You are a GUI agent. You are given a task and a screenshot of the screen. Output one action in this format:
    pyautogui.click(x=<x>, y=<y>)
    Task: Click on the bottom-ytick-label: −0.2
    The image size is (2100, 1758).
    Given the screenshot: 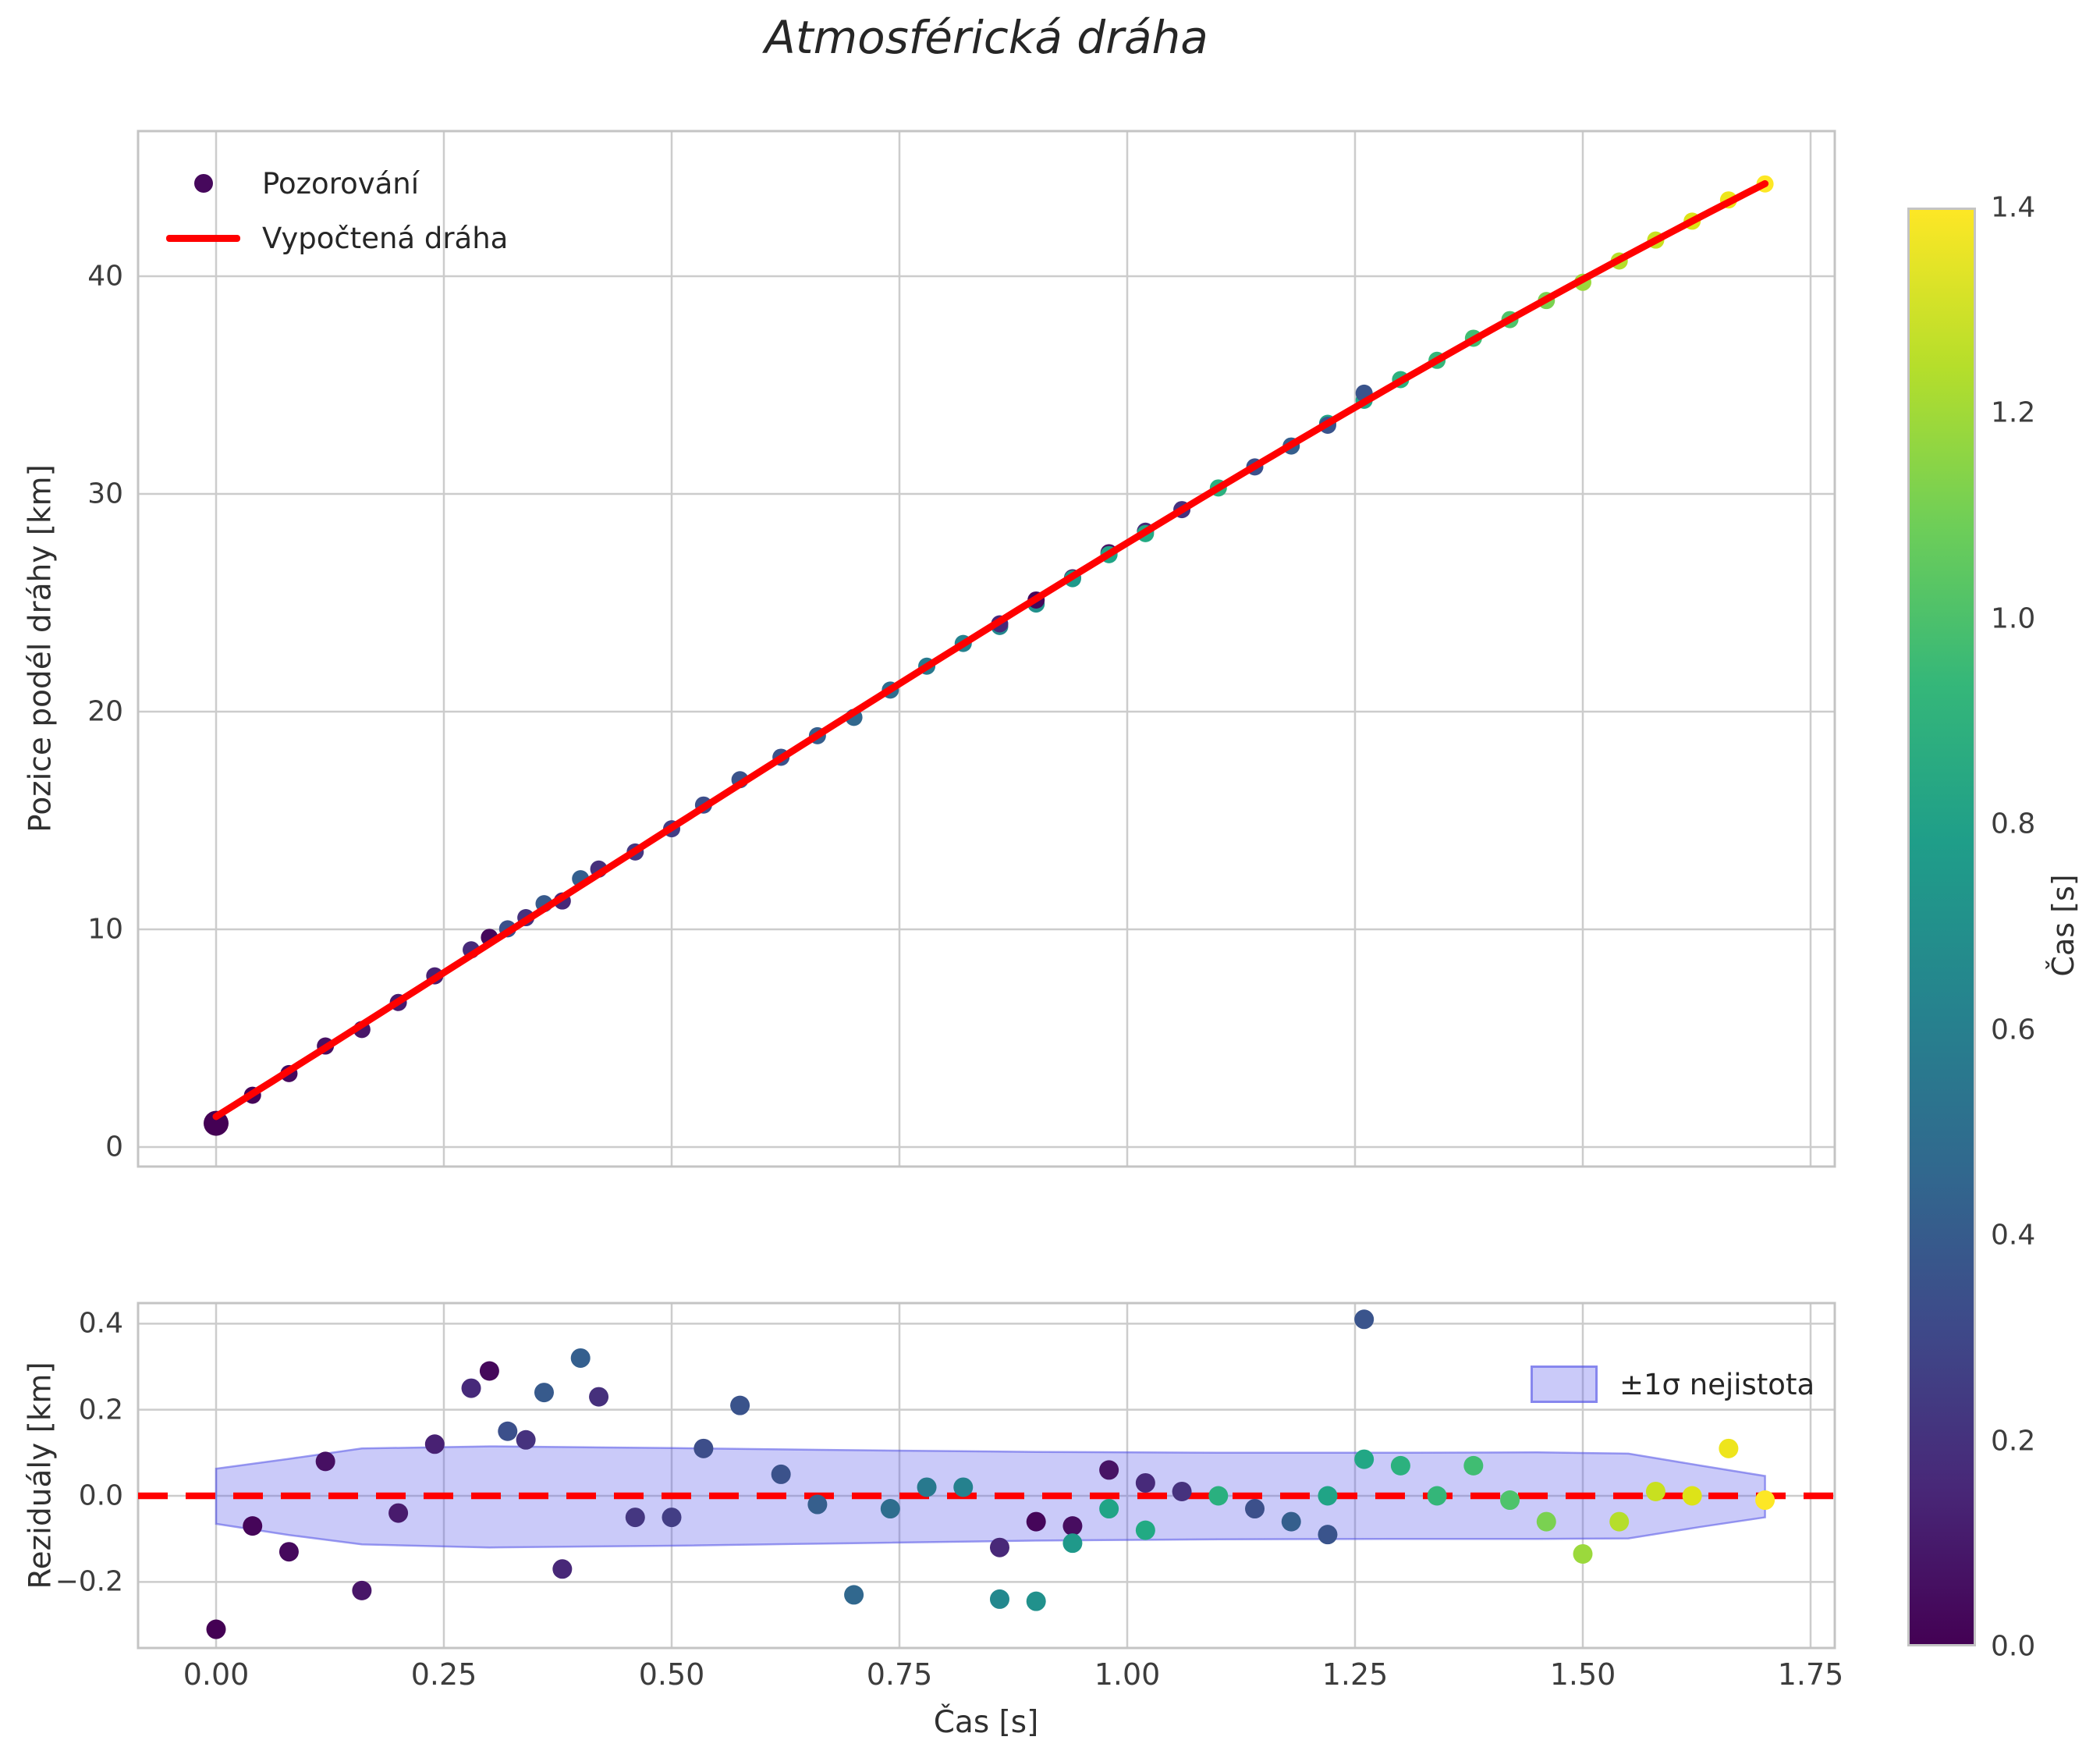 What is the action you would take?
    pyautogui.click(x=89, y=1581)
    